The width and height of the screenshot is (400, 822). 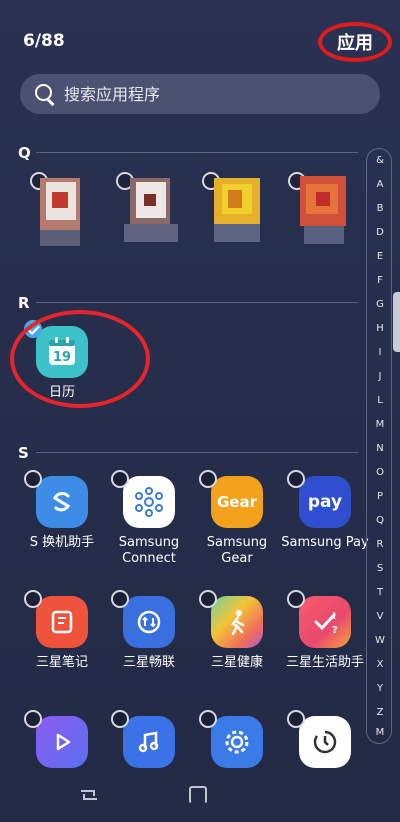 What do you see at coordinates (45, 94) in the screenshot?
I see `search-icon` at bounding box center [45, 94].